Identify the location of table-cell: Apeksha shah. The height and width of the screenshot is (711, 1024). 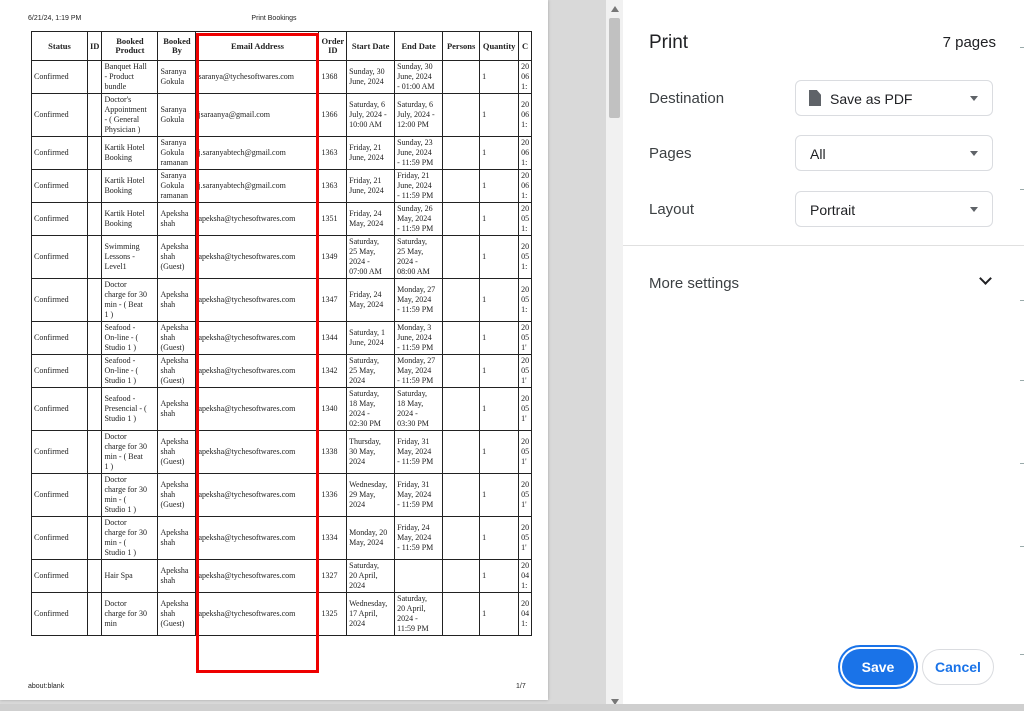
(177, 576).